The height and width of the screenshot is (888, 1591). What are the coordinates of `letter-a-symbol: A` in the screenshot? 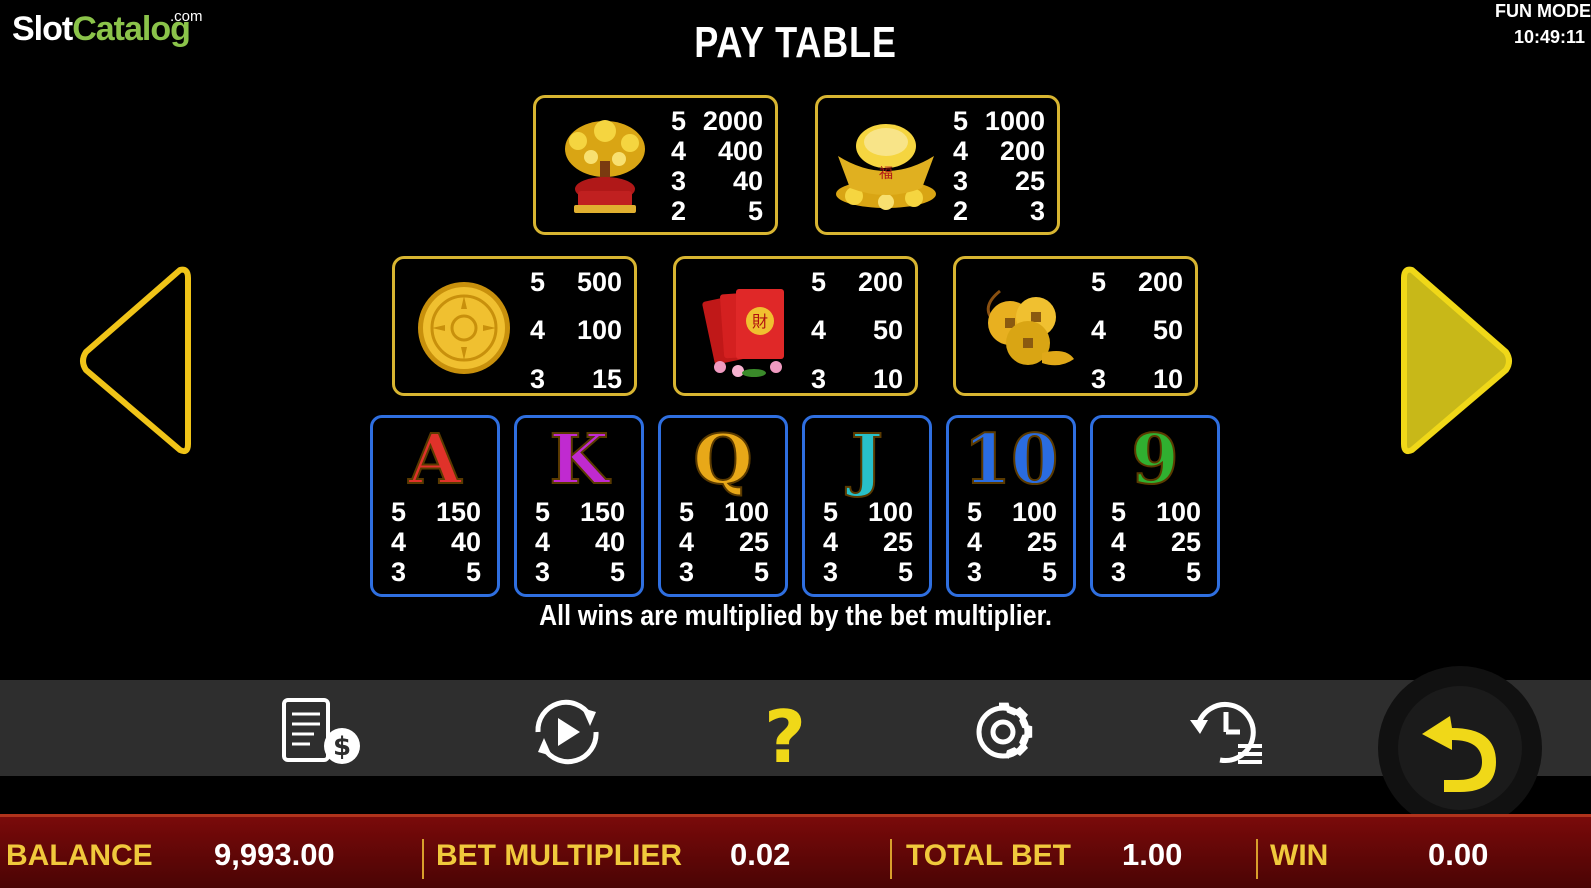 It's located at (435, 460).